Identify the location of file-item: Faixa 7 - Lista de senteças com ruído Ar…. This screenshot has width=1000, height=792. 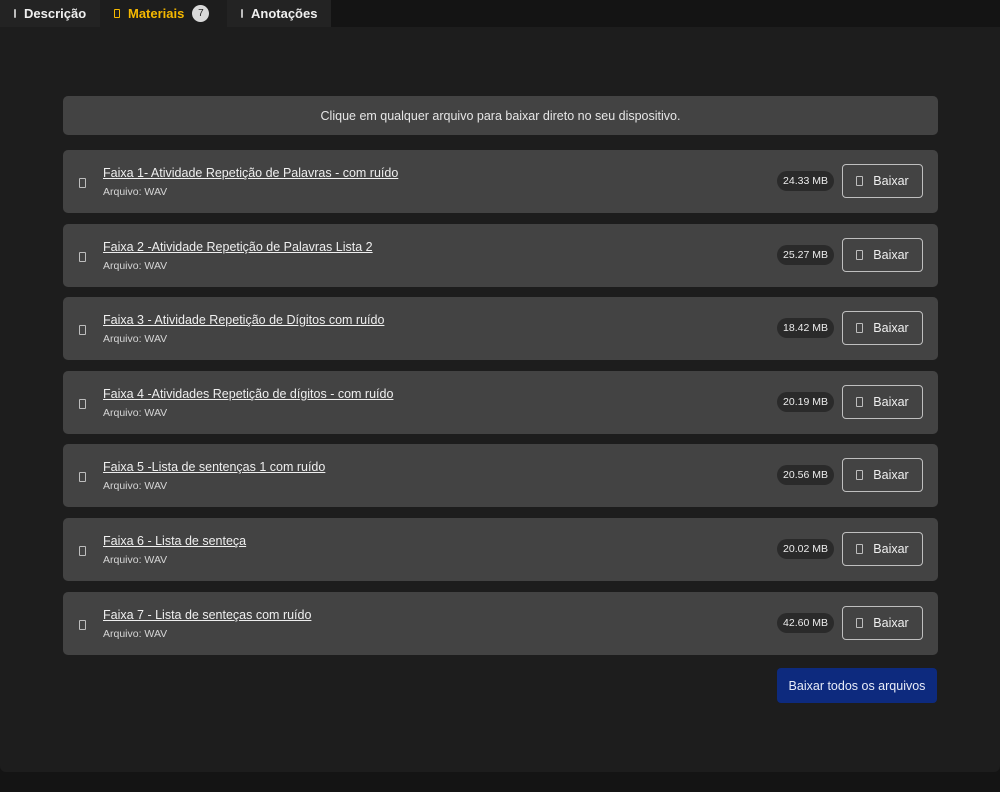
(500, 623).